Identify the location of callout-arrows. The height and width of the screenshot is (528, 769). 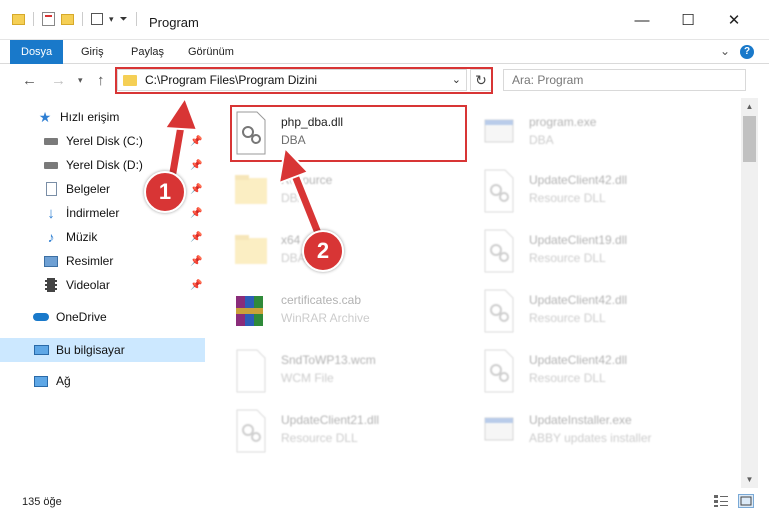
(244, 169).